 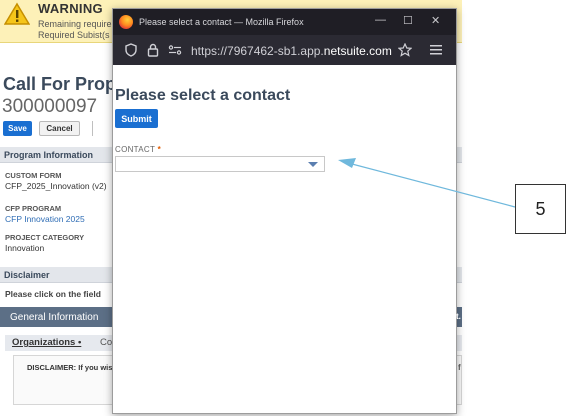 What do you see at coordinates (357, 51) in the screenshot?
I see `url-domain: netsuite.com` at bounding box center [357, 51].